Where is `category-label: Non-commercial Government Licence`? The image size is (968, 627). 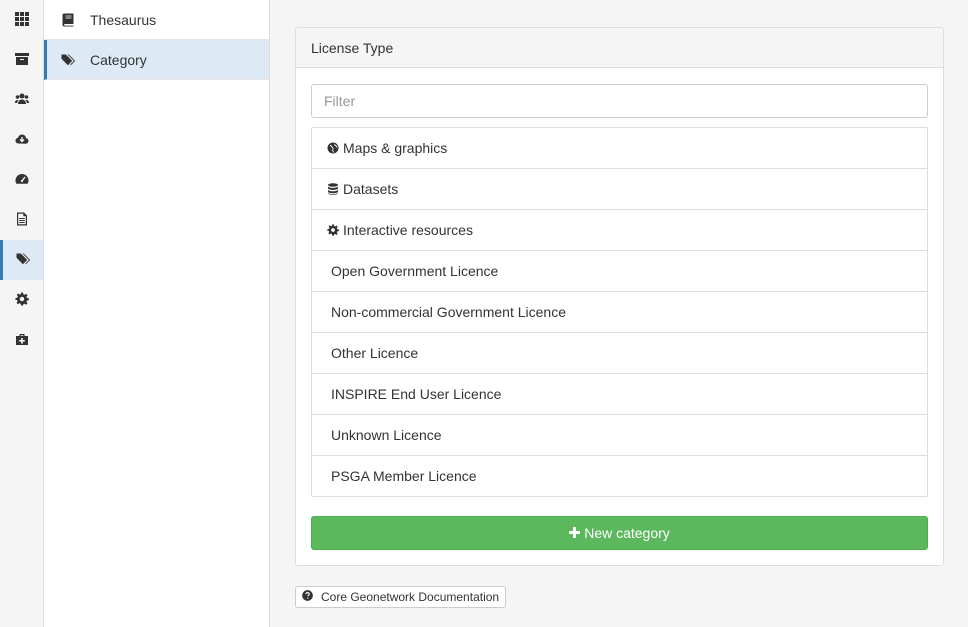
category-label: Non-commercial Government Licence is located at coordinates (448, 312).